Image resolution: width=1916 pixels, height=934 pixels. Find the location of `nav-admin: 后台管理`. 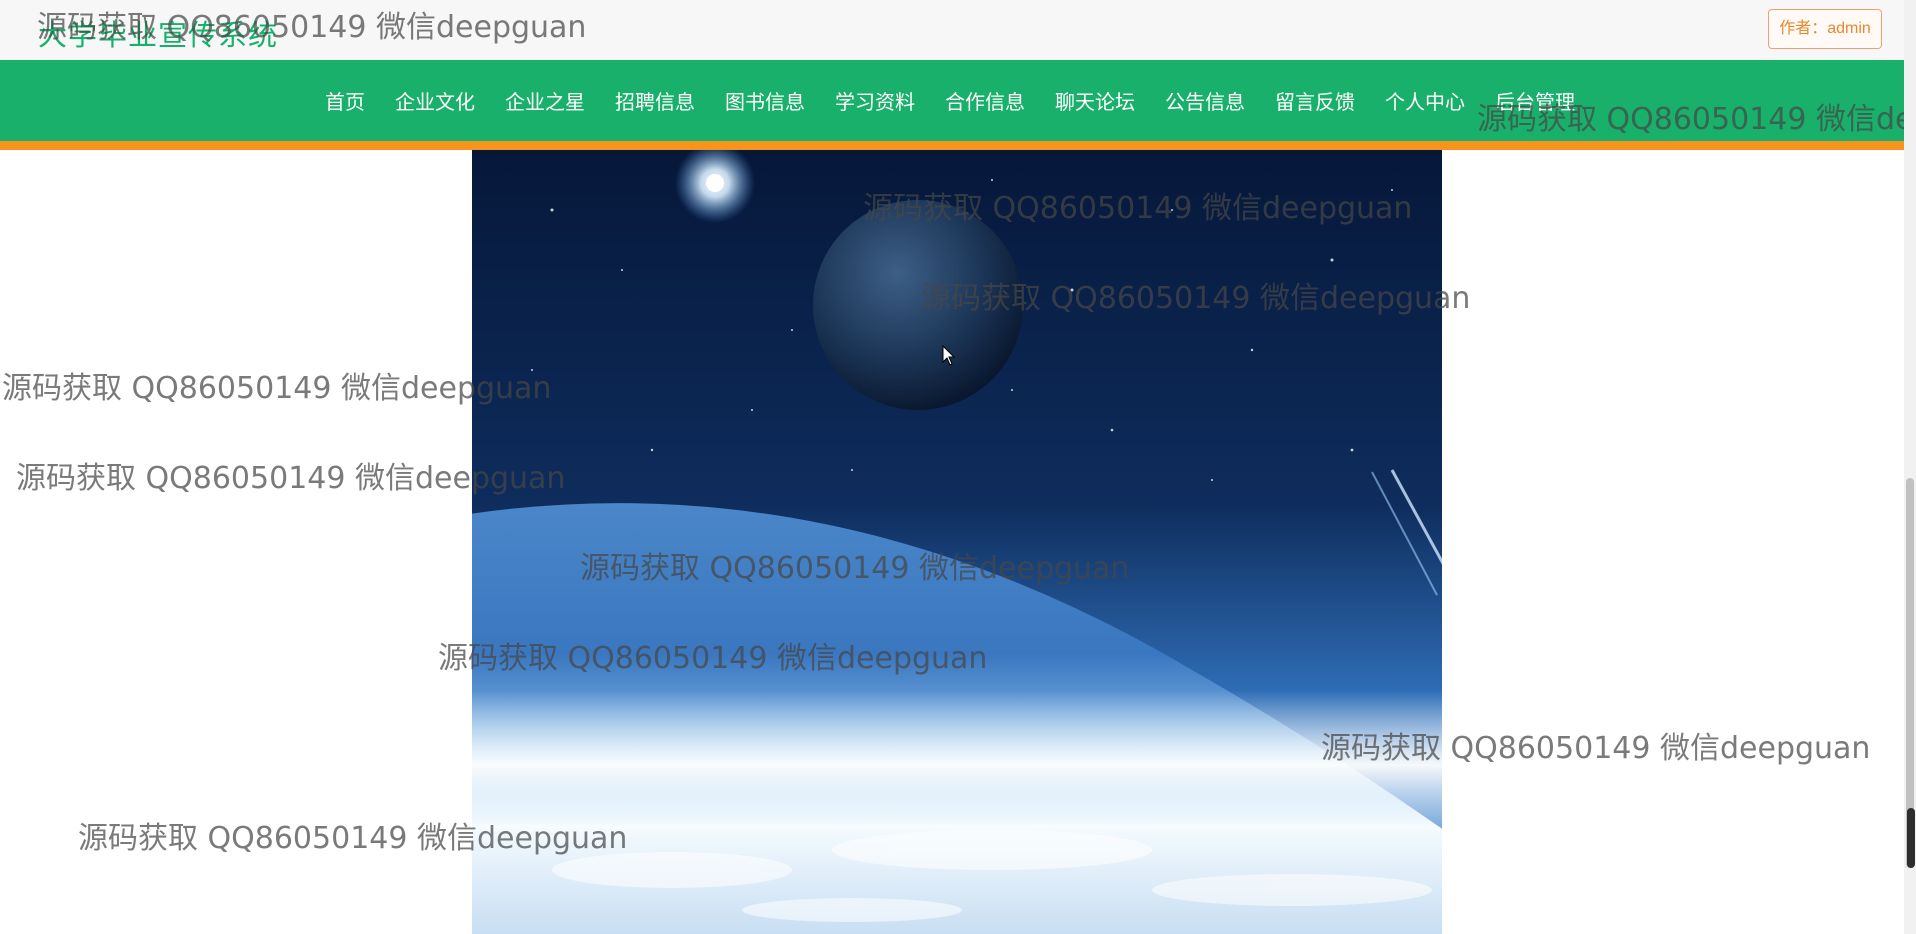

nav-admin: 后台管理 is located at coordinates (1535, 100).